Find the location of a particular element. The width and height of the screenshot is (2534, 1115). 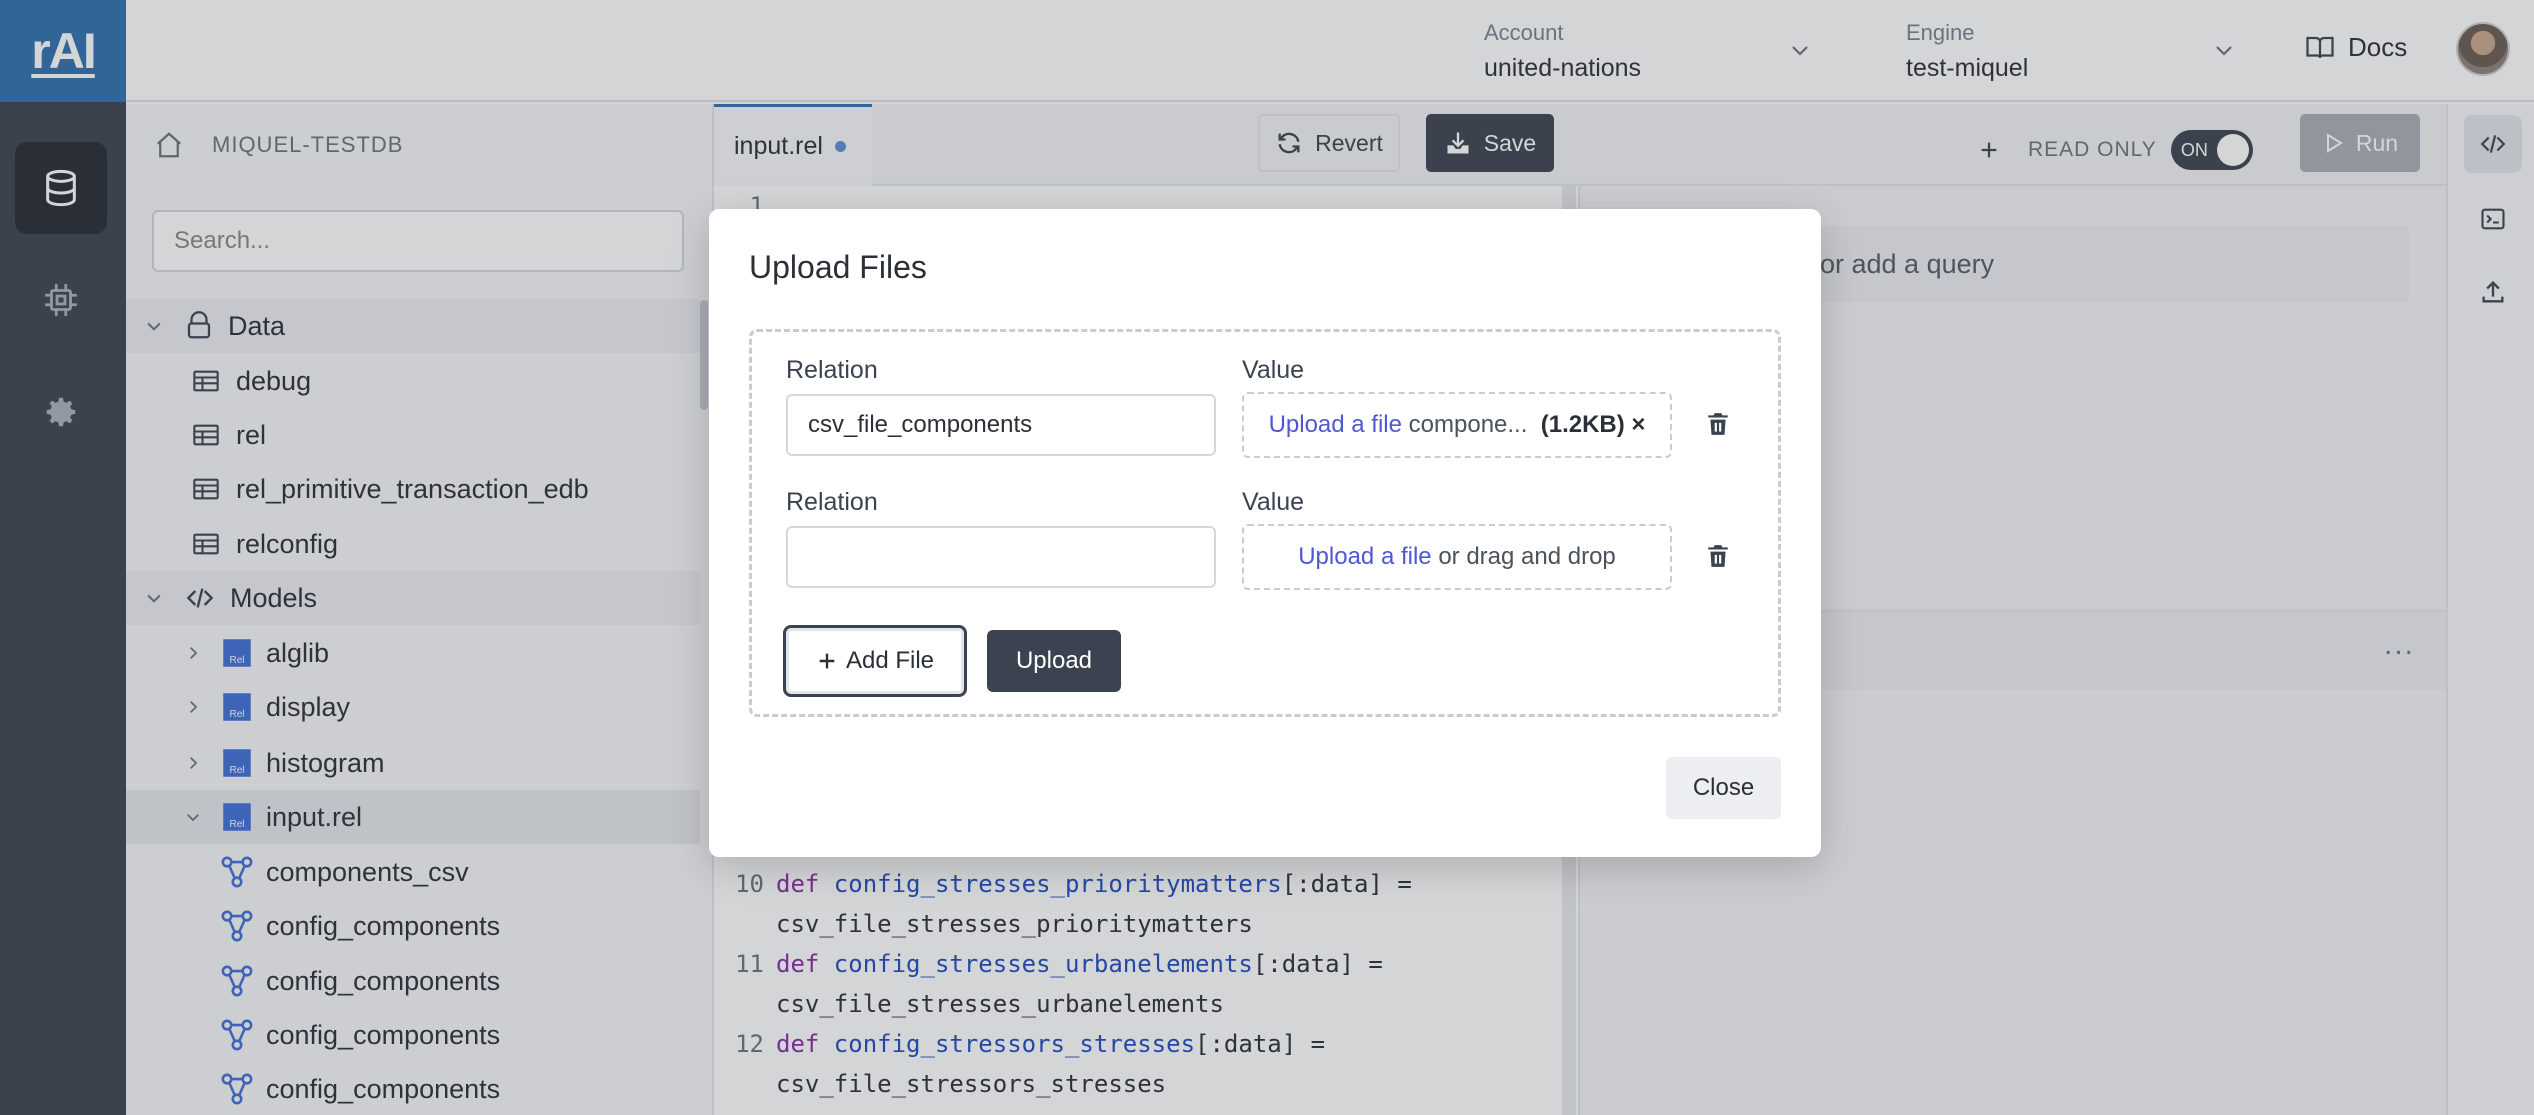

file-value-box: Upload a file compone... (1.2KB) × is located at coordinates (1457, 425).